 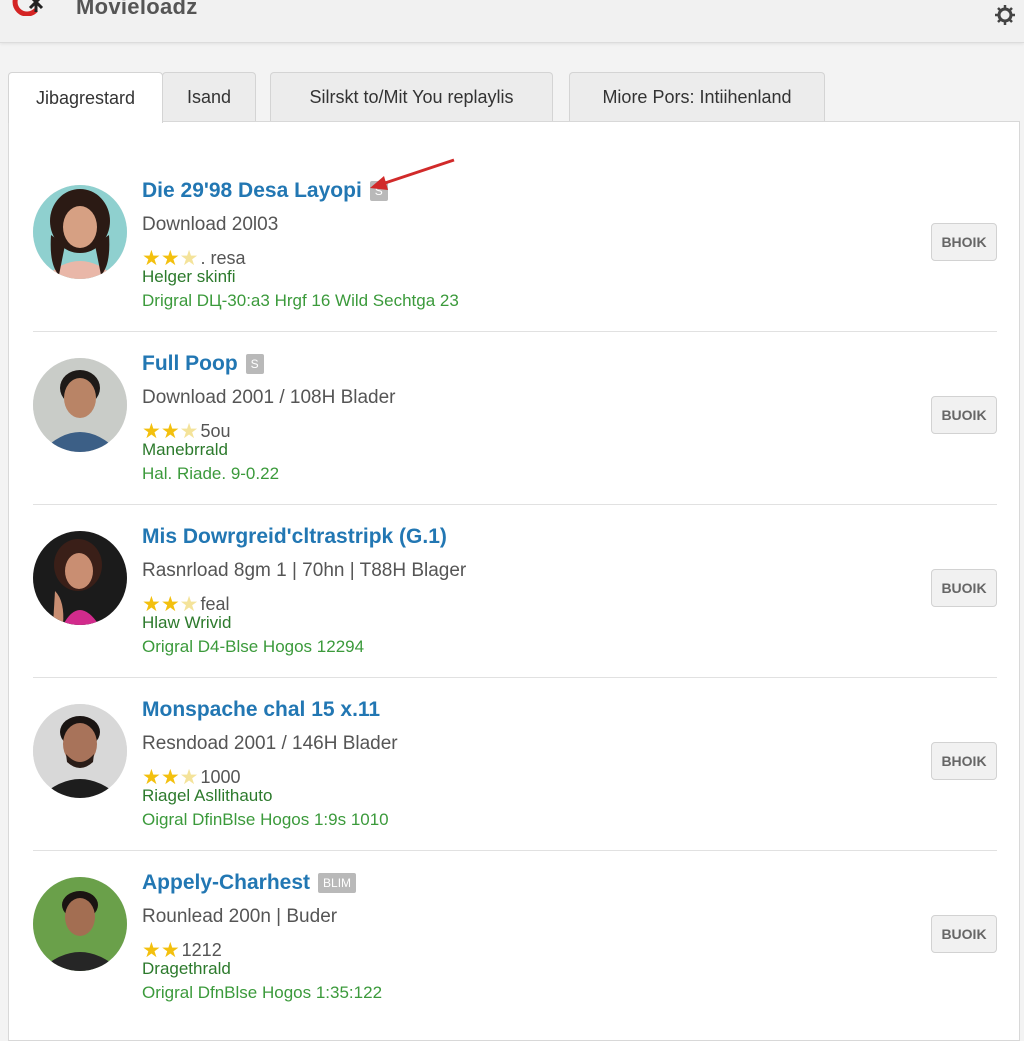 I want to click on tab-isand: Isand, so click(x=209, y=96).